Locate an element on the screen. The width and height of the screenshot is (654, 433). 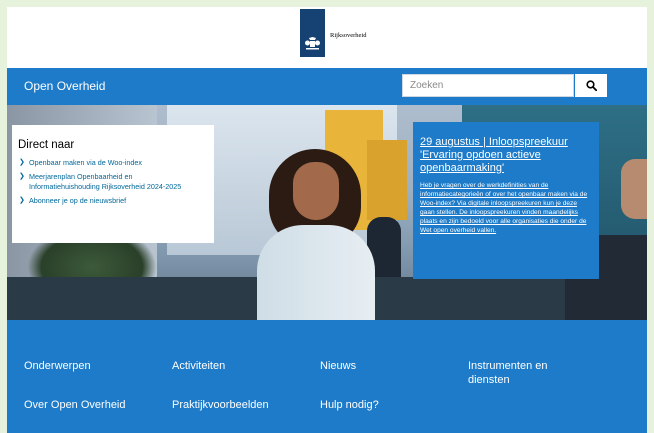
search-button is located at coordinates (591, 85).